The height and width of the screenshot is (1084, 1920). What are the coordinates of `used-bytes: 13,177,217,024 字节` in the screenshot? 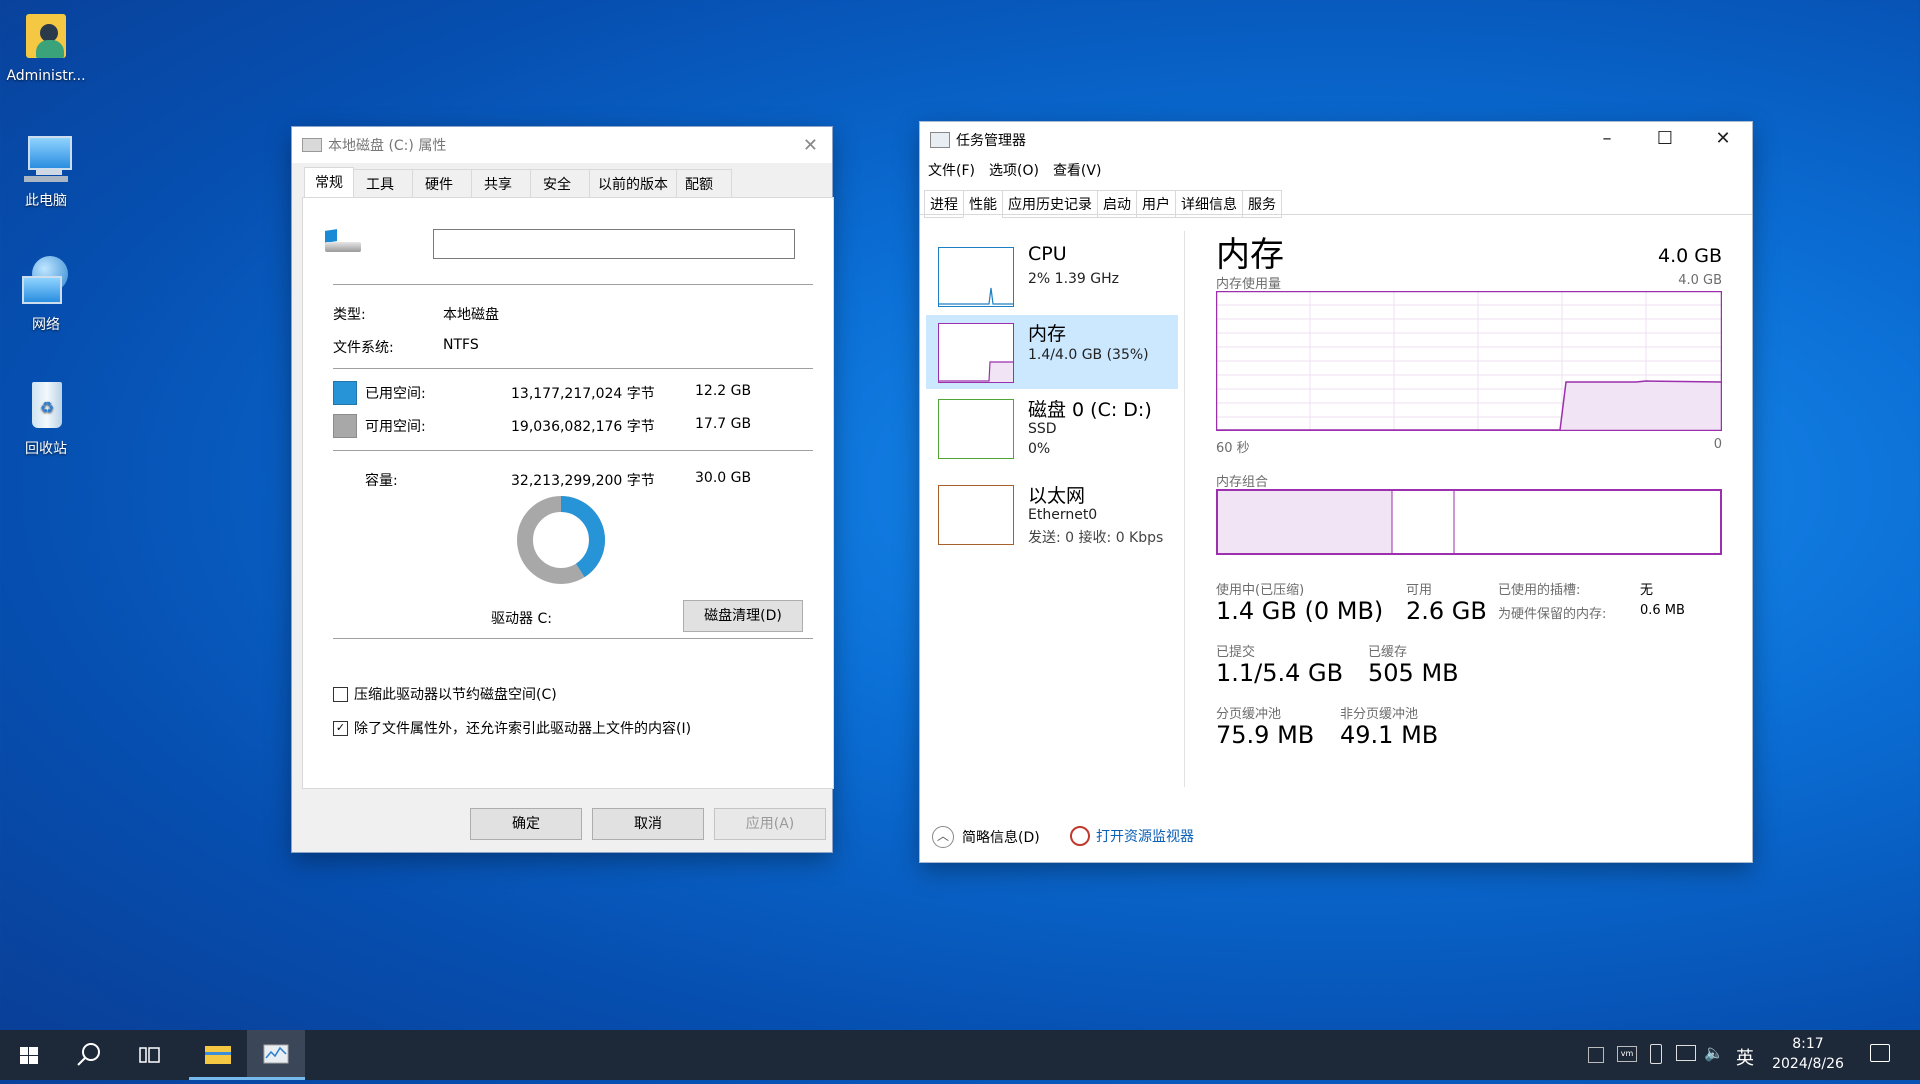 It's located at (583, 394).